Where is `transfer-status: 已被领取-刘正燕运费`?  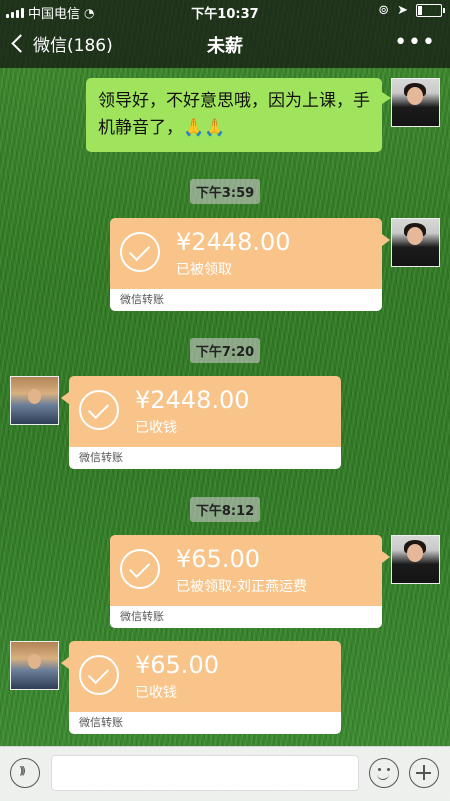 transfer-status: 已被领取-刘正燕运费 is located at coordinates (242, 587).